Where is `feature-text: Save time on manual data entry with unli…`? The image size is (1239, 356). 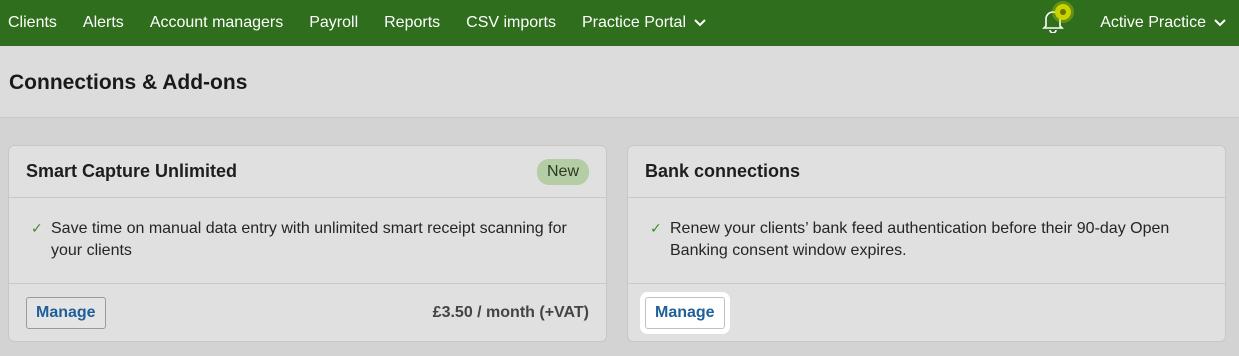 feature-text: Save time on manual data entry with unli… is located at coordinates (309, 239).